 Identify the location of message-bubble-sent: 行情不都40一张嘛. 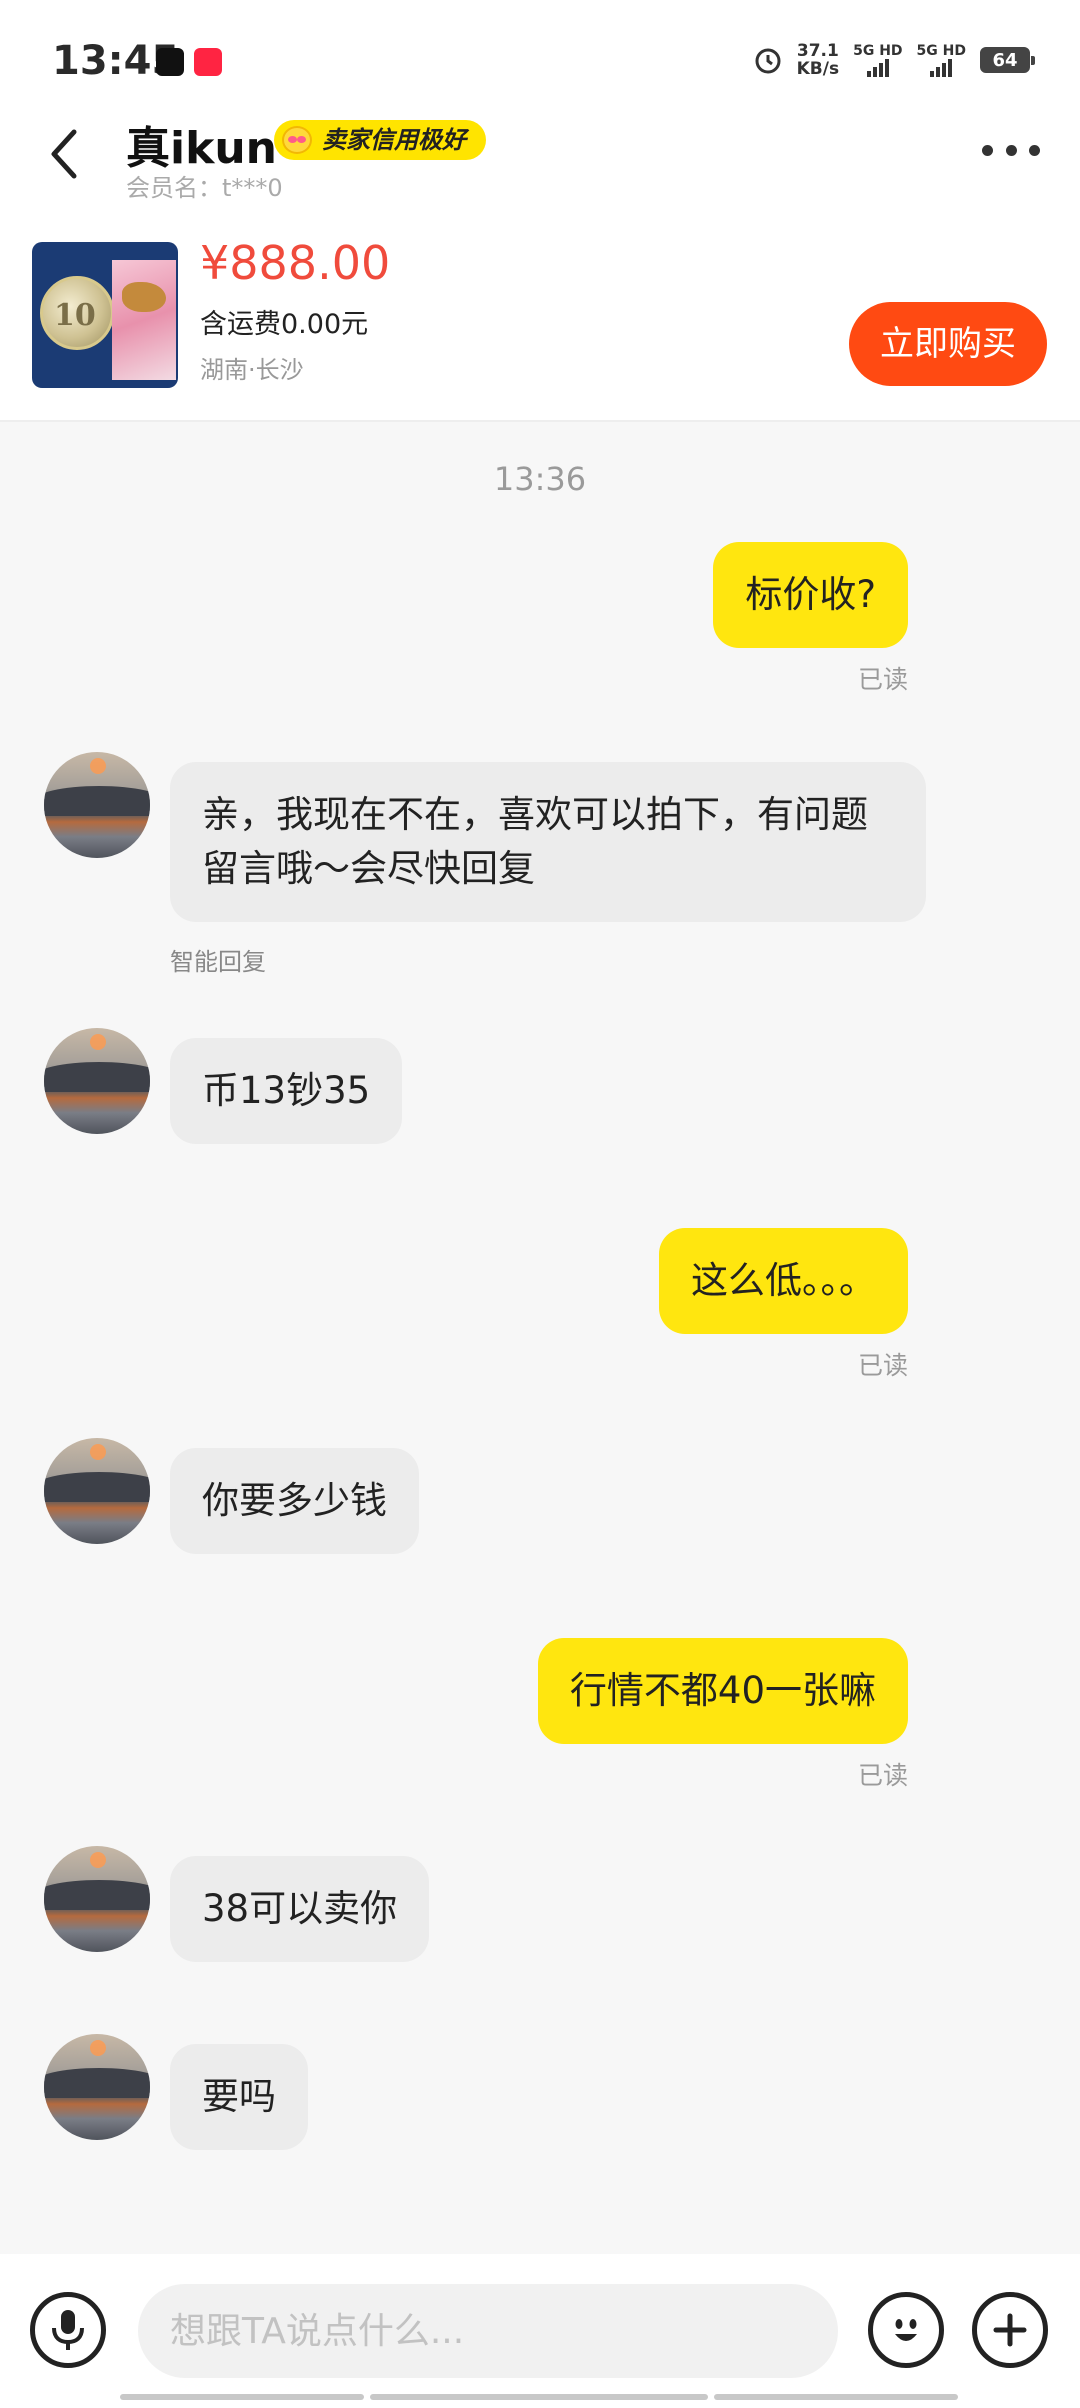
(722, 1691).